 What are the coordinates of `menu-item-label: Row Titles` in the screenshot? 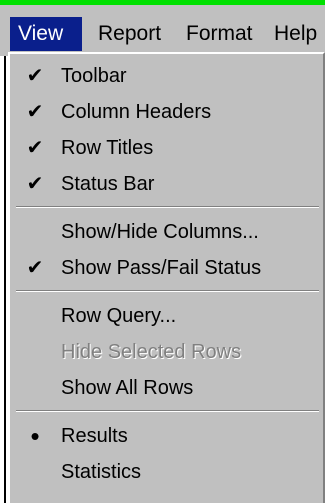 It's located at (107, 148).